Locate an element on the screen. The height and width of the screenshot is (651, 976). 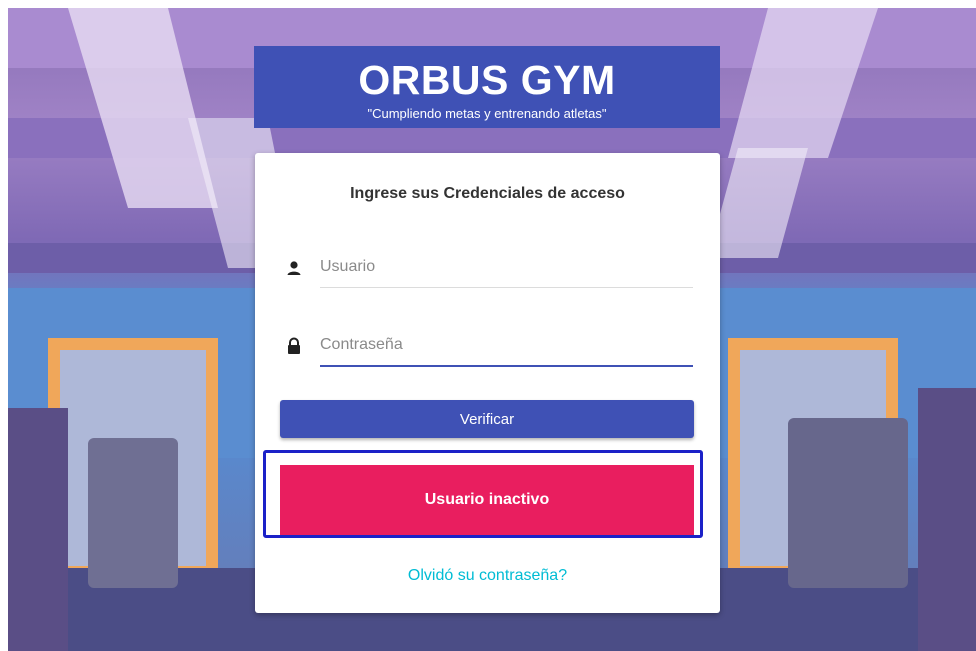
username-input is located at coordinates (506, 267).